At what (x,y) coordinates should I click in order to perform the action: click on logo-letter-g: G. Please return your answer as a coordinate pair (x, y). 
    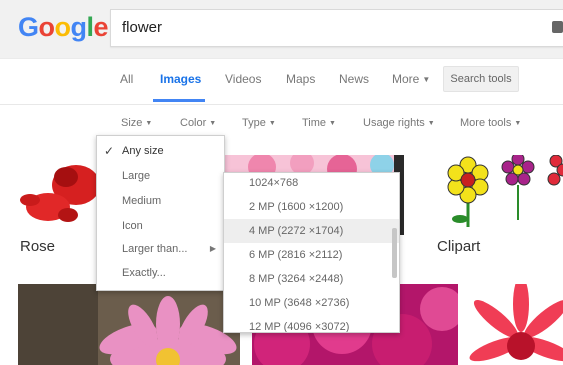
    Looking at the image, I should click on (28, 27).